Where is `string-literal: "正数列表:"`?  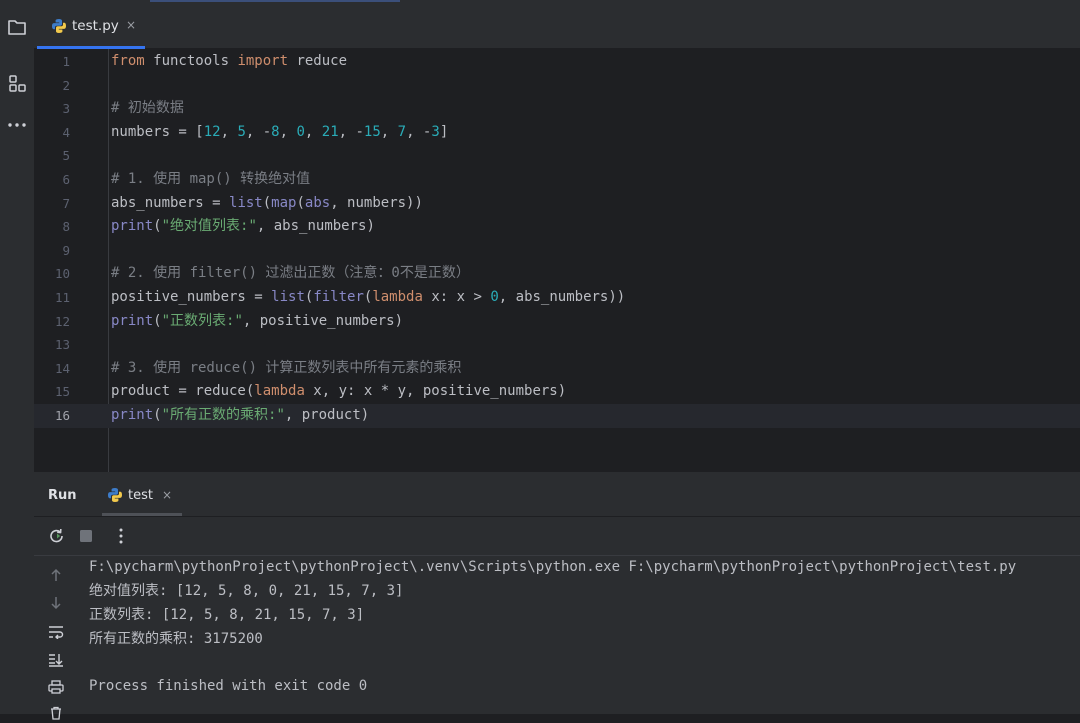 string-literal: "正数列表:" is located at coordinates (202, 320).